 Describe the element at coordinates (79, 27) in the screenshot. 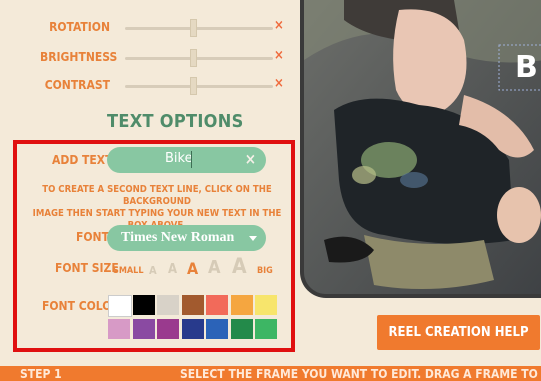

I see `rotation-label: ROTATION` at that location.